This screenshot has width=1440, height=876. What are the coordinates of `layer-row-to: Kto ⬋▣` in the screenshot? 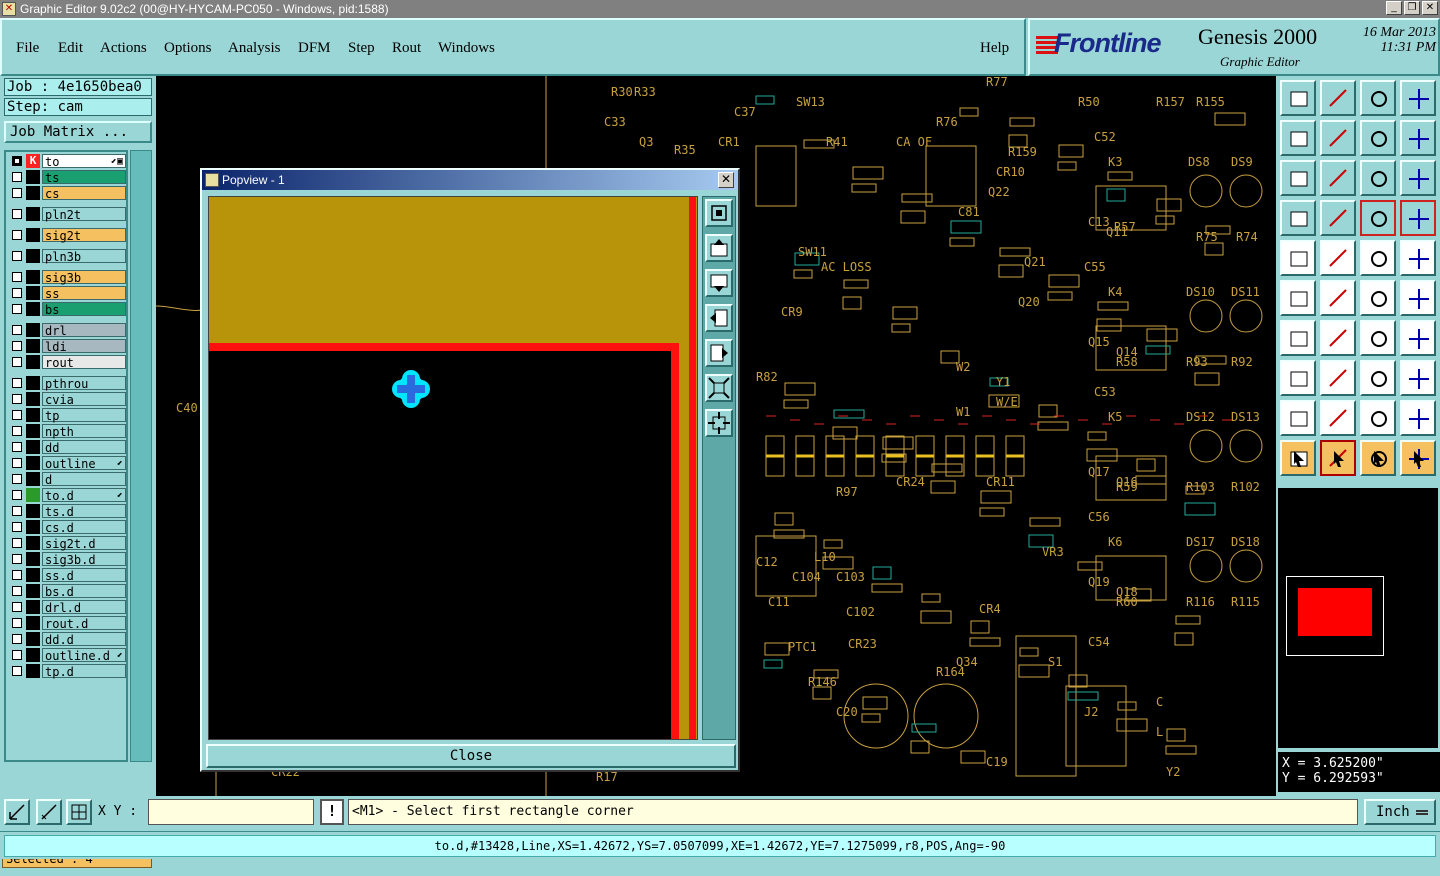 It's located at (67, 161).